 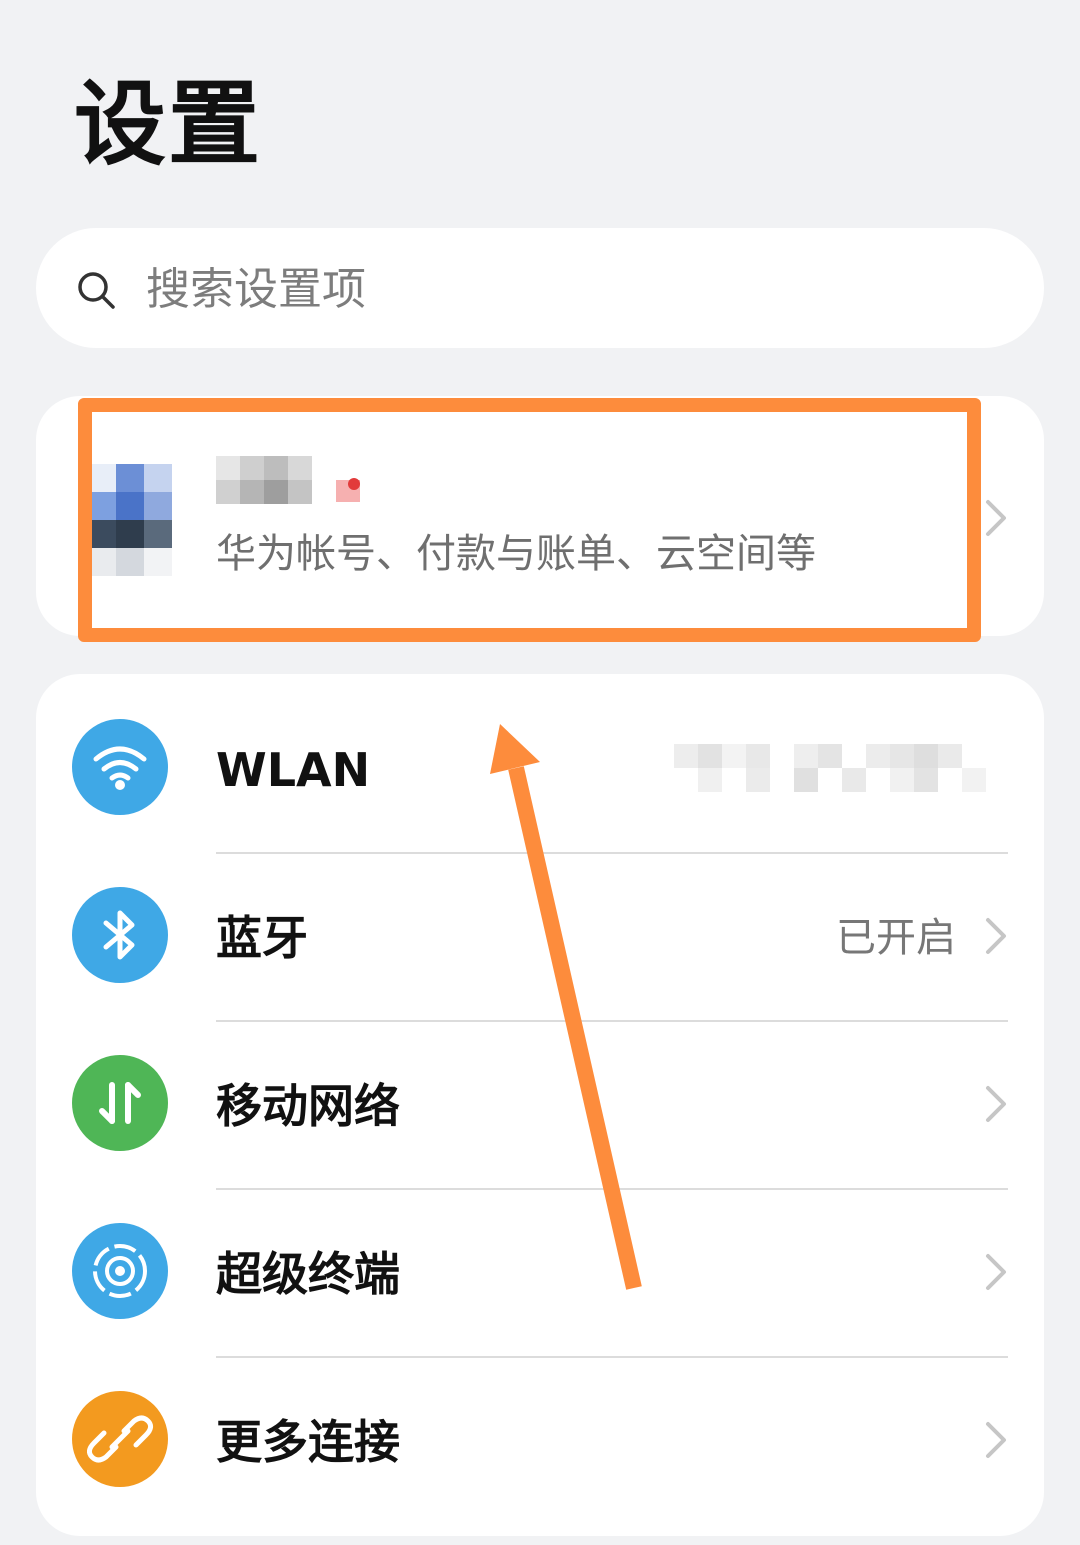 I want to click on bluetooth-status: 已开启, so click(x=896, y=938).